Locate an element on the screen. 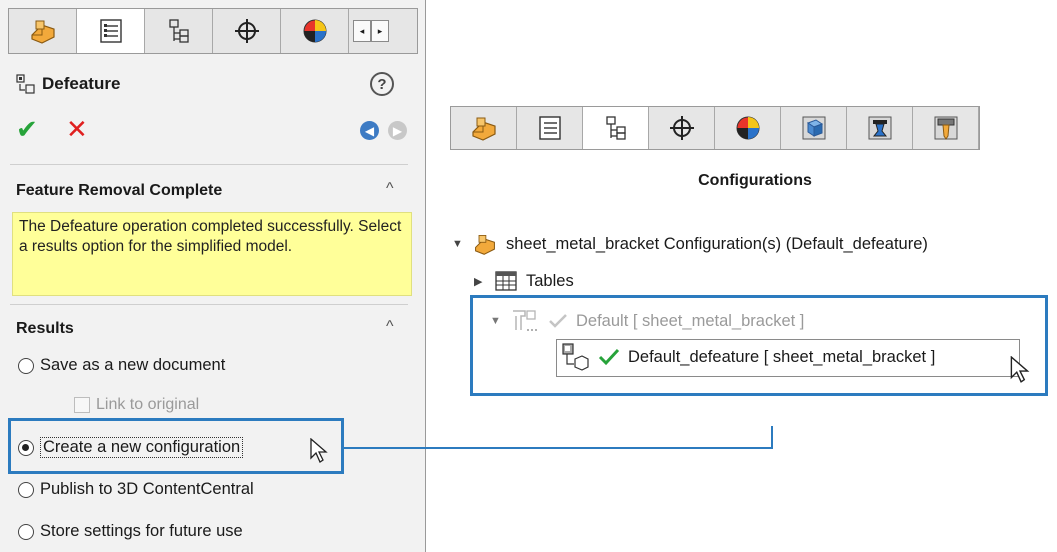 Image resolution: width=1057 pixels, height=552 pixels. option-store-settings: Store settings for future use is located at coordinates (130, 531).